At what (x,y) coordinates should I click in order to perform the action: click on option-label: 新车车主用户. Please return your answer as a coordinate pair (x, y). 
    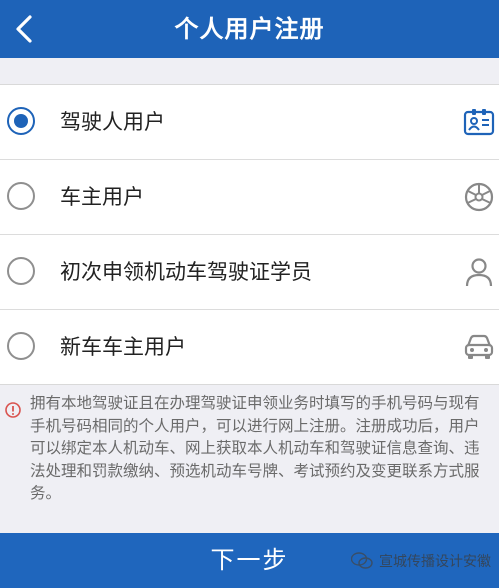
    Looking at the image, I should click on (123, 347).